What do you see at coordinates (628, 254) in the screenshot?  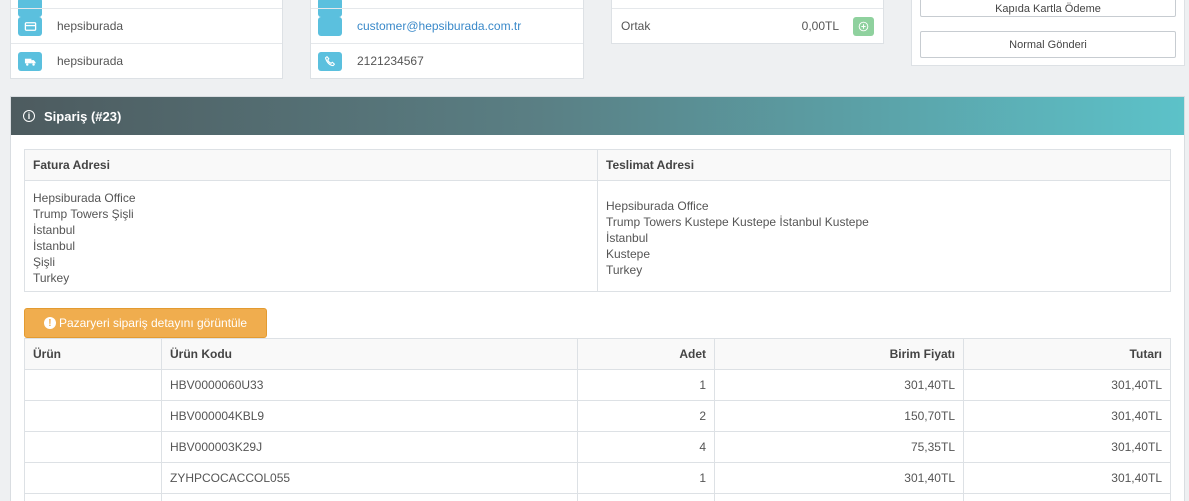 I see `address-line: Kustepe` at bounding box center [628, 254].